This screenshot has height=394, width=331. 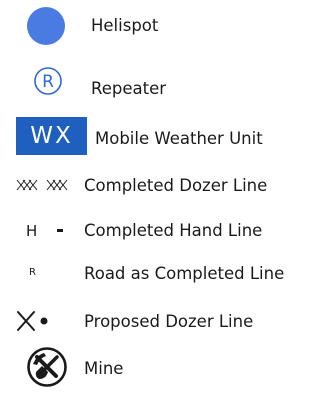 What do you see at coordinates (32, 321) in the screenshot?
I see `x-dot-icon` at bounding box center [32, 321].